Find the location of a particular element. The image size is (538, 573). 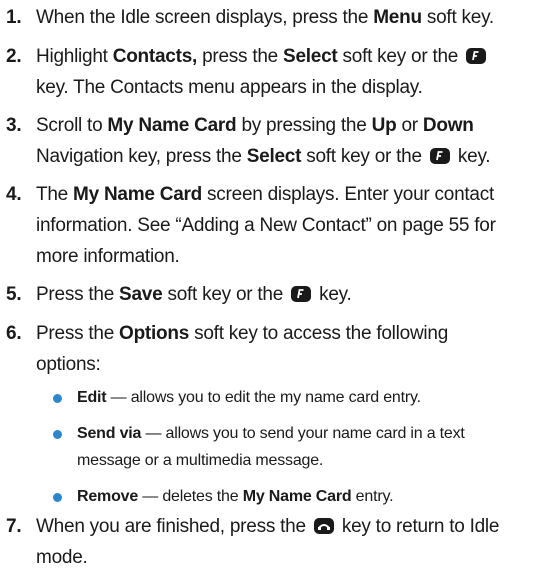

option-label: Edit is located at coordinates (92, 397).